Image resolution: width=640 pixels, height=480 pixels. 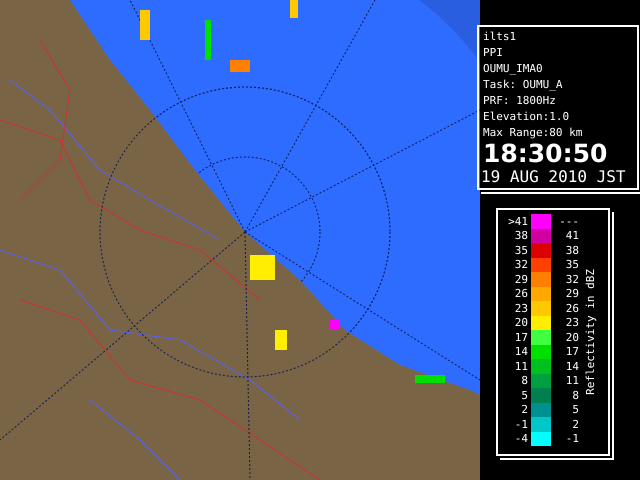 I want to click on legend-title: Reflectivity in dBZ, so click(x=590, y=332).